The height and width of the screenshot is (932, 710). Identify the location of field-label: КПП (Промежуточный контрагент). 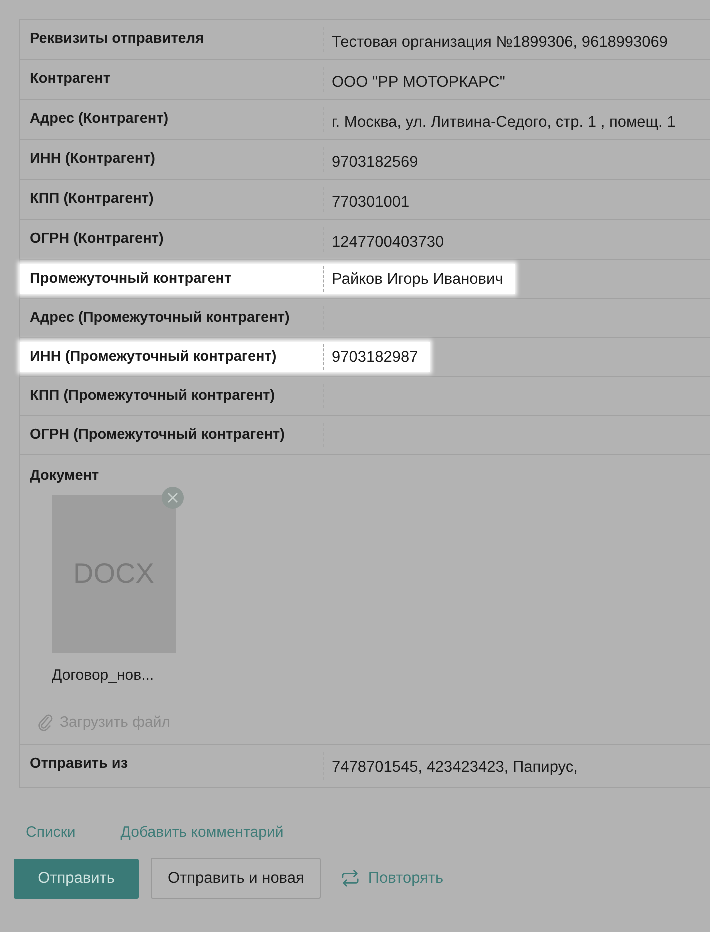
(152, 396).